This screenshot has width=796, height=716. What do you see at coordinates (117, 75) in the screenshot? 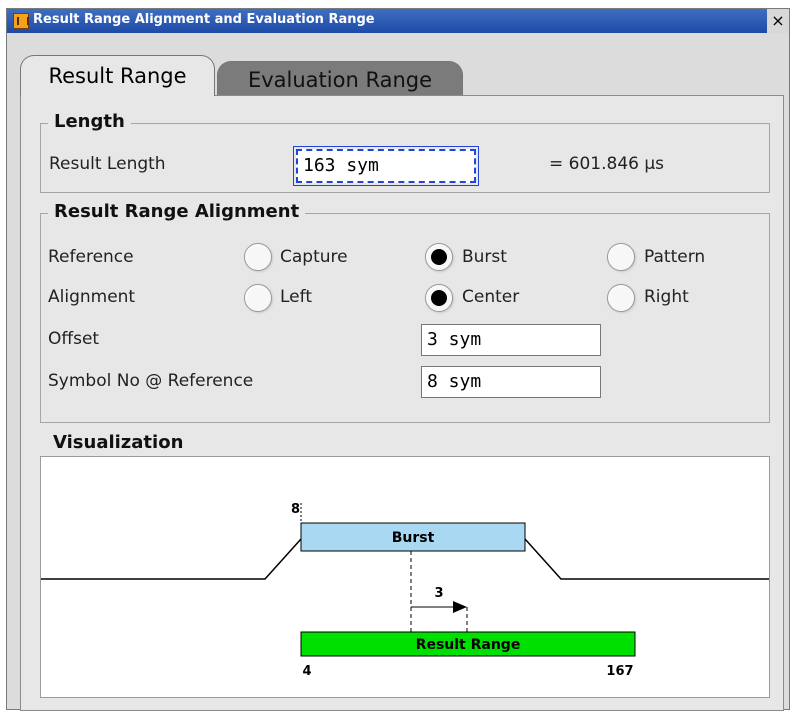
I see `tab-result-range: Result Range` at bounding box center [117, 75].